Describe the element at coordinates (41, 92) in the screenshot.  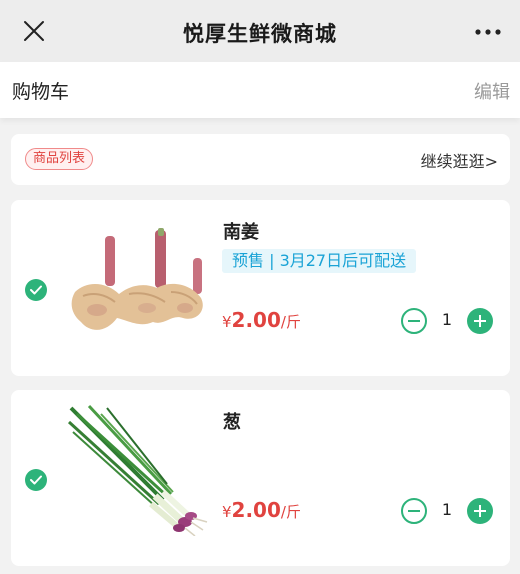
I see `cart-title: 购物车` at that location.